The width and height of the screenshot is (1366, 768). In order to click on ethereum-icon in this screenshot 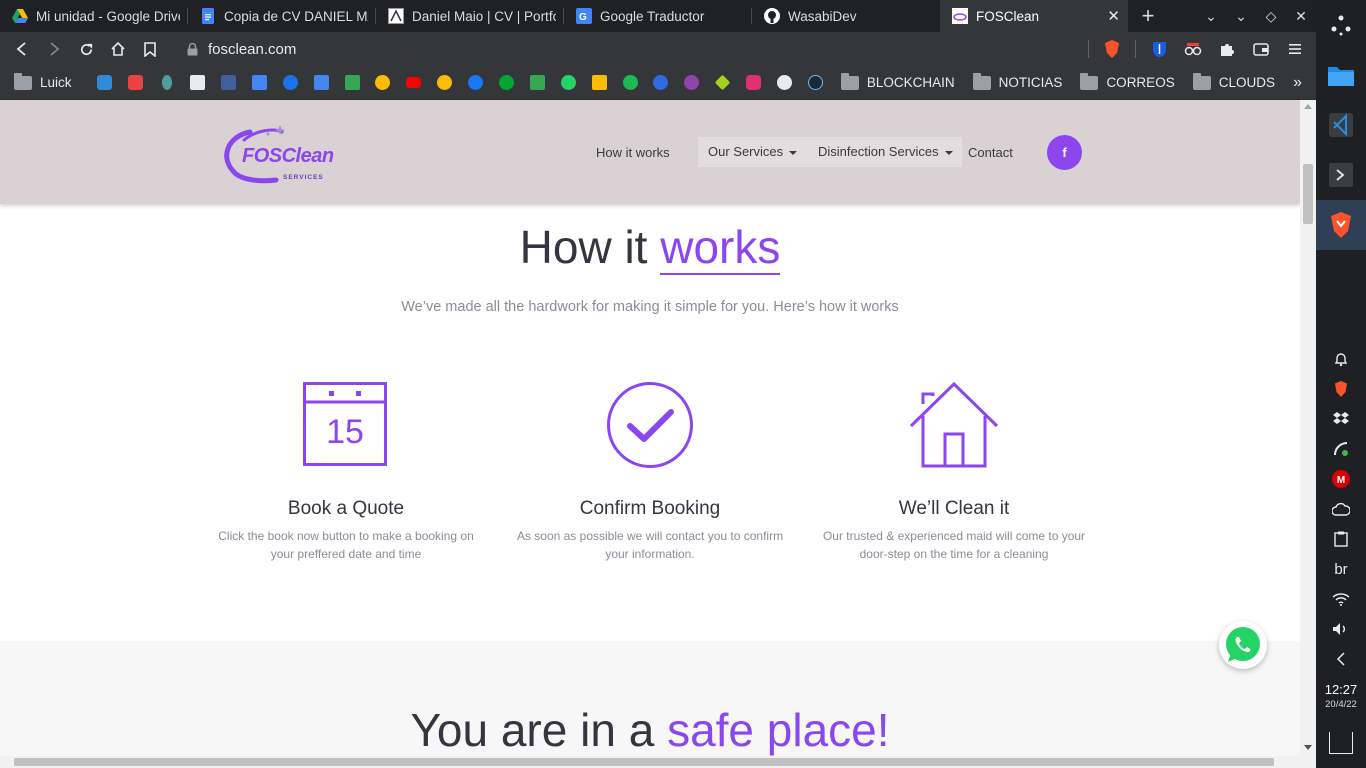, I will do `click(166, 83)`.